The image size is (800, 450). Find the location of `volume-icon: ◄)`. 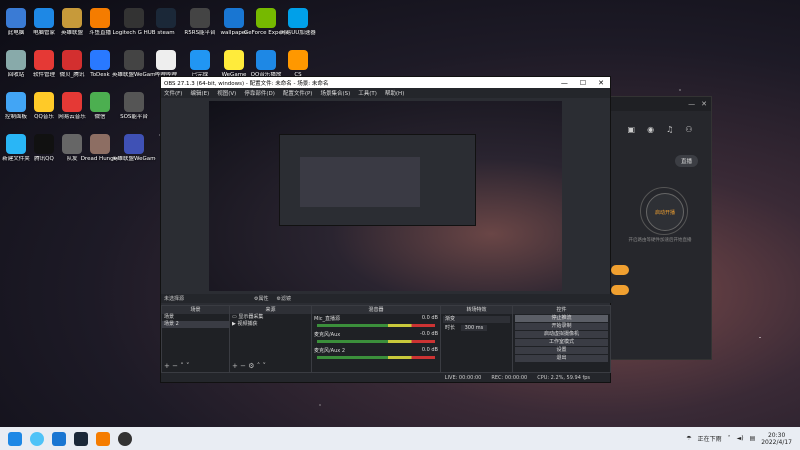

volume-icon: ◄) is located at coordinates (740, 438).